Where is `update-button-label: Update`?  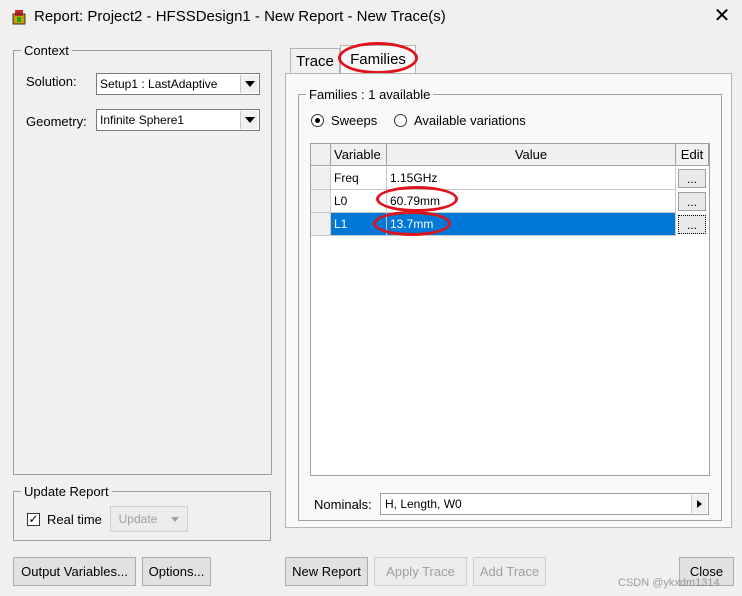 update-button-label: Update is located at coordinates (138, 519).